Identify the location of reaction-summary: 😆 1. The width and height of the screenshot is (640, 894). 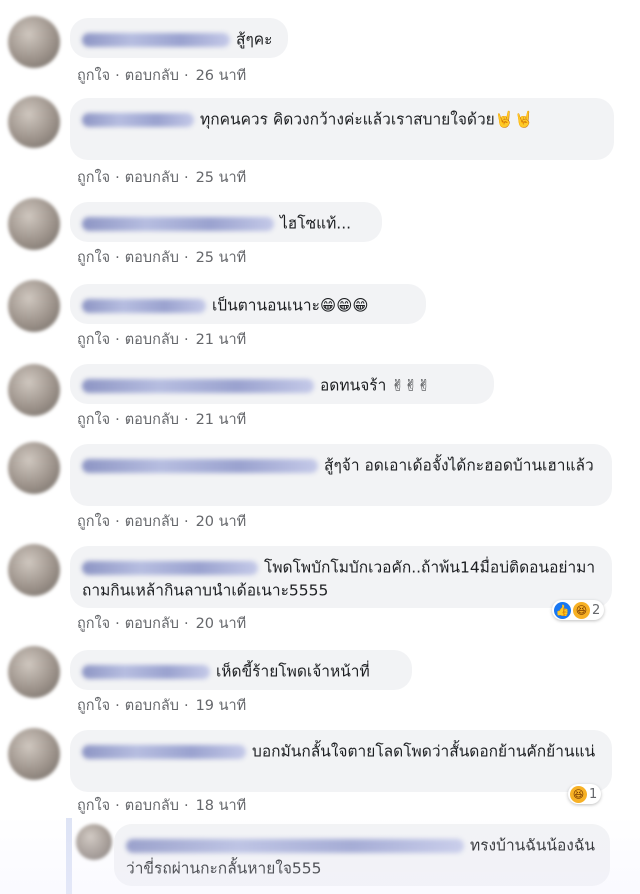
(585, 794).